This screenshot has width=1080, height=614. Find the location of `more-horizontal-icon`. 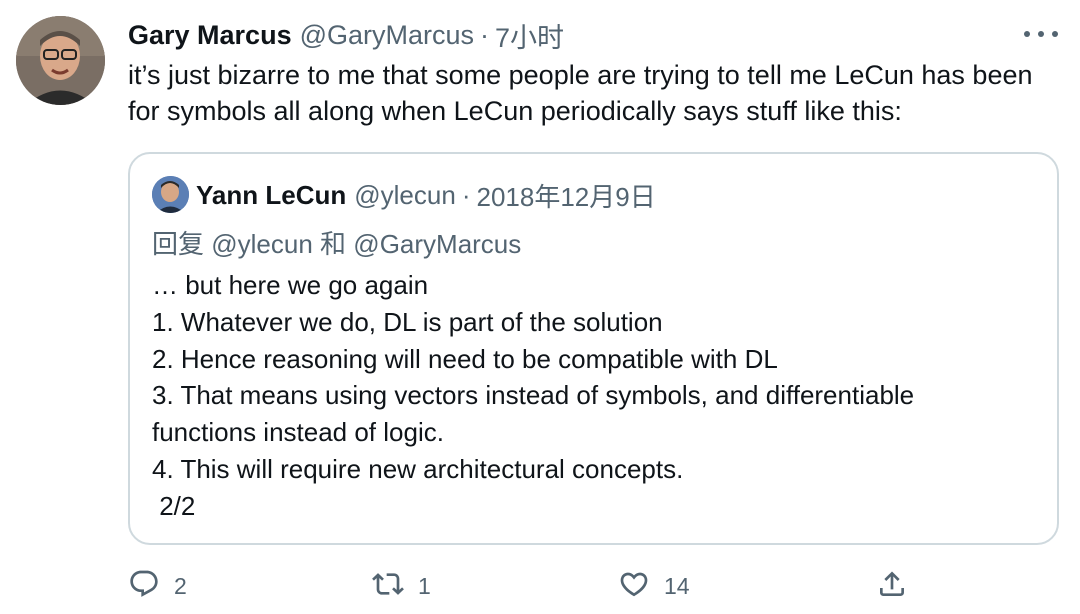

more-horizontal-icon is located at coordinates (1041, 34).